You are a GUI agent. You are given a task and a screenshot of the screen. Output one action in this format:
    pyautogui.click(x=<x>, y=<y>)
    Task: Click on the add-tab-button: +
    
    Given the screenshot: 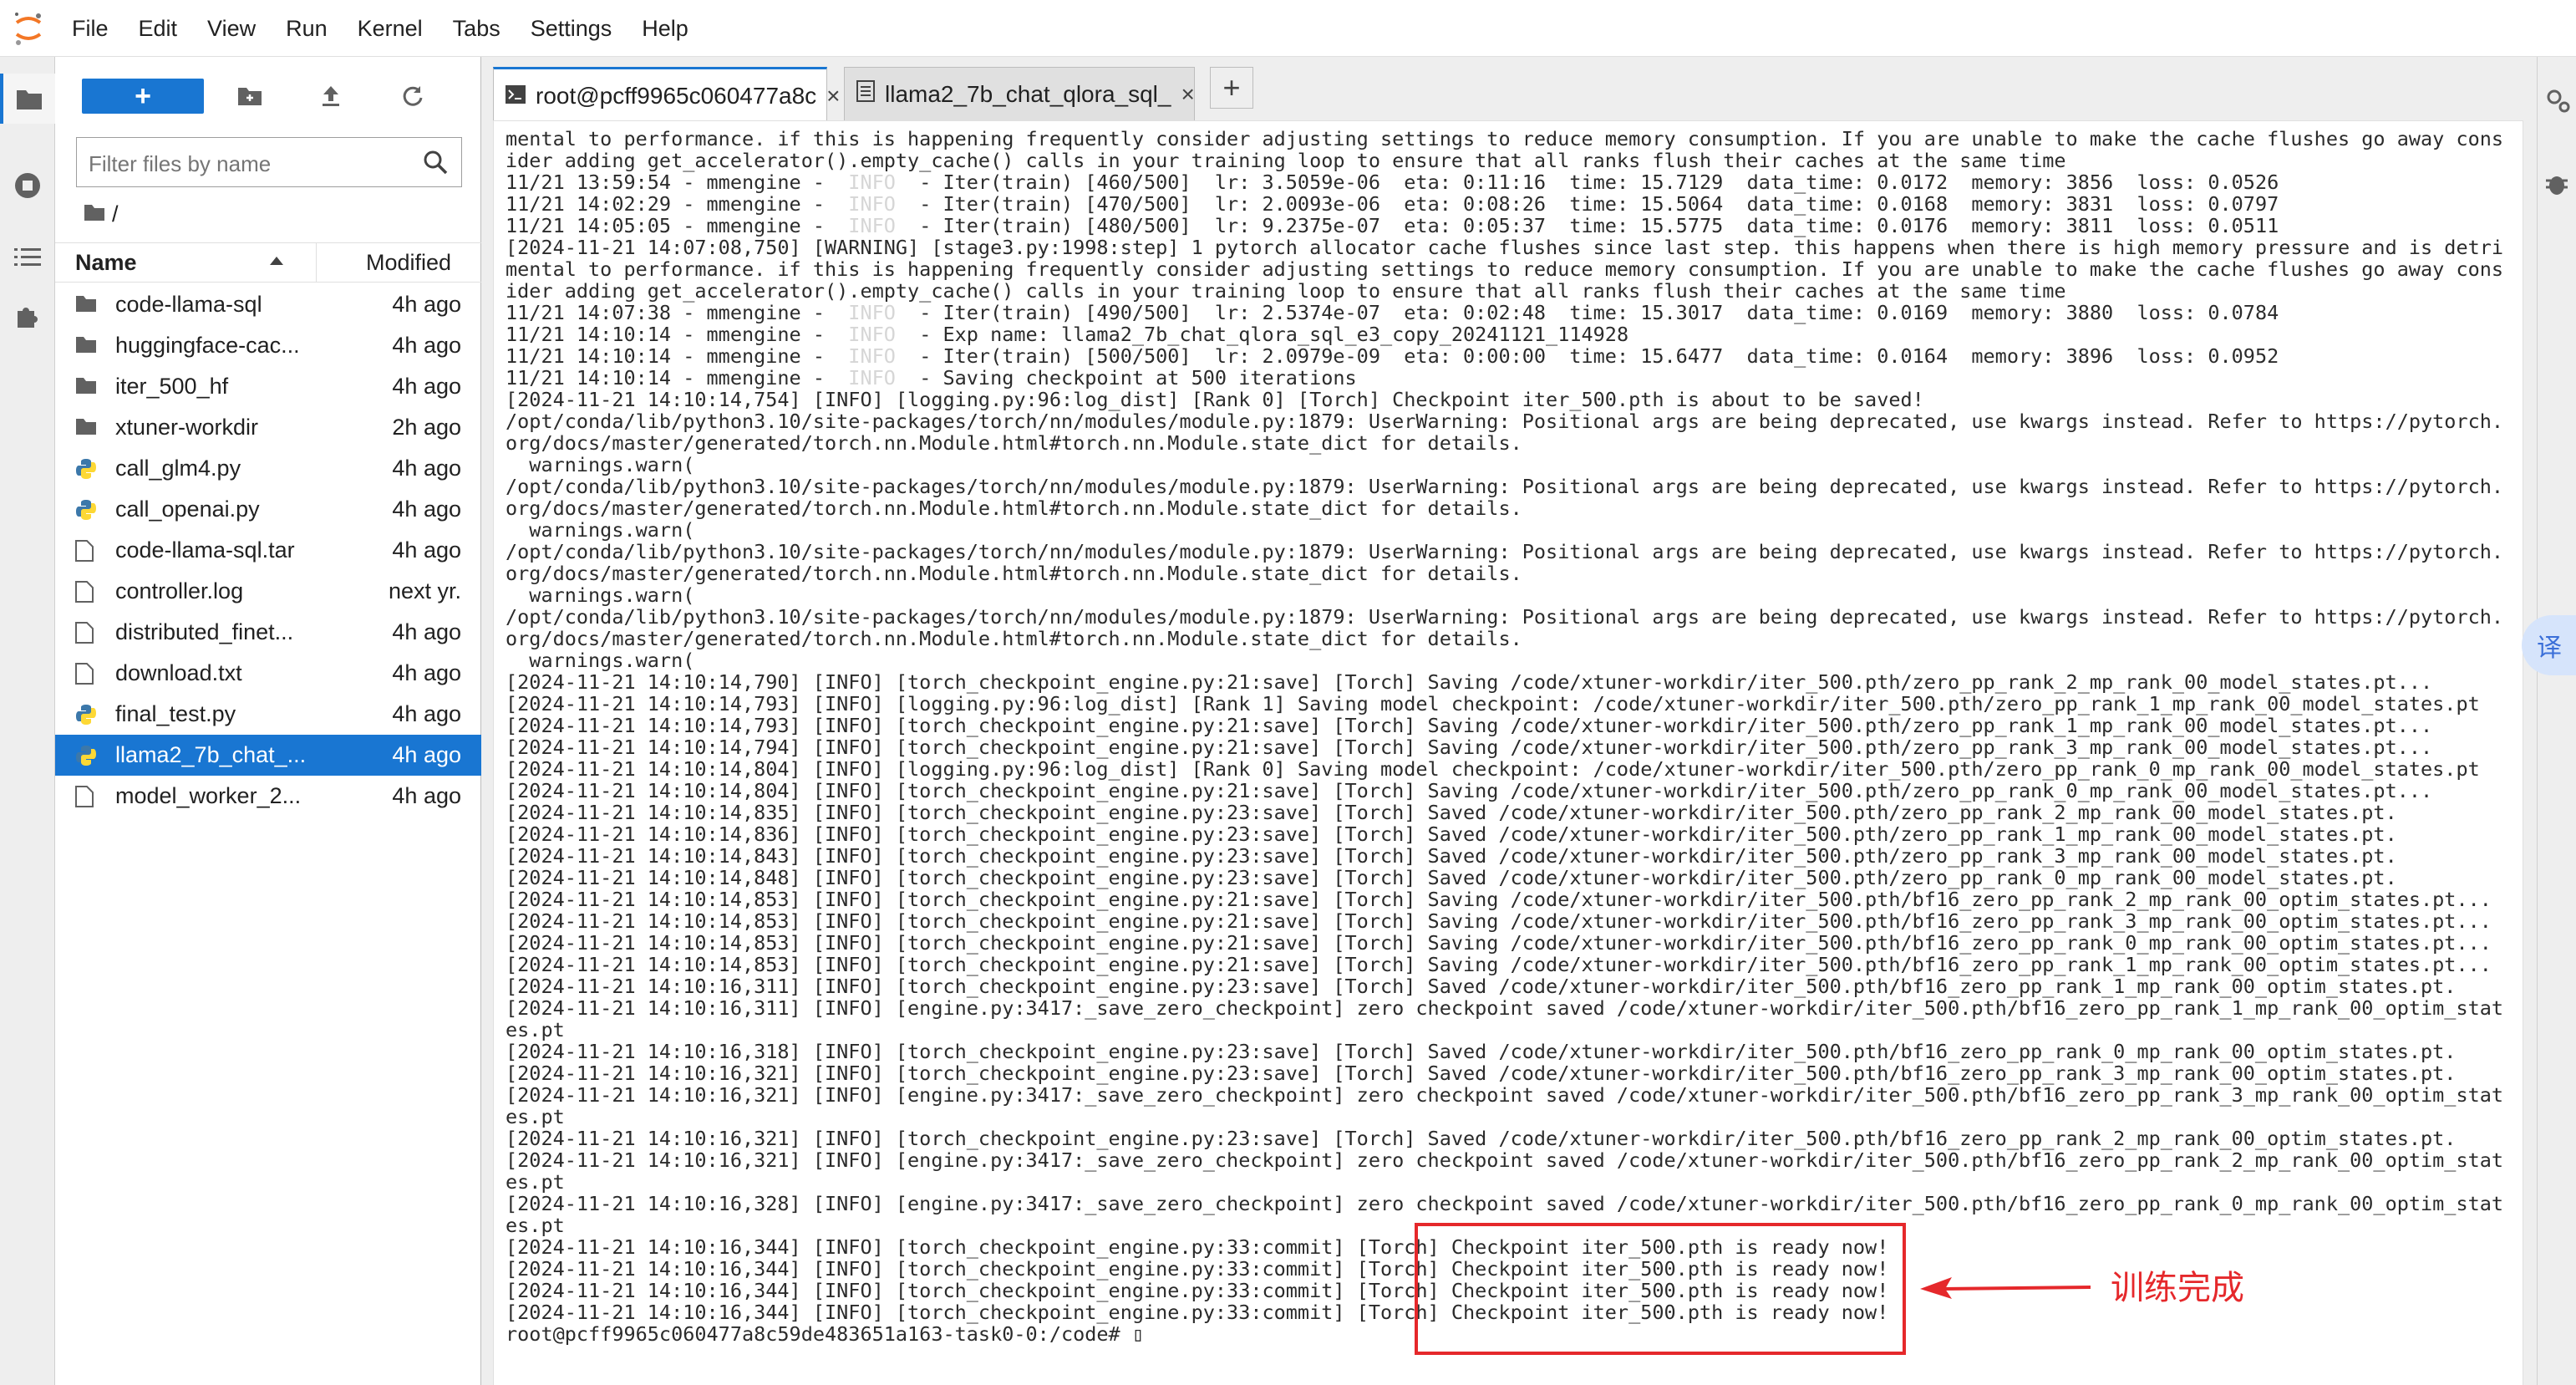 What is the action you would take?
    pyautogui.click(x=1231, y=88)
    